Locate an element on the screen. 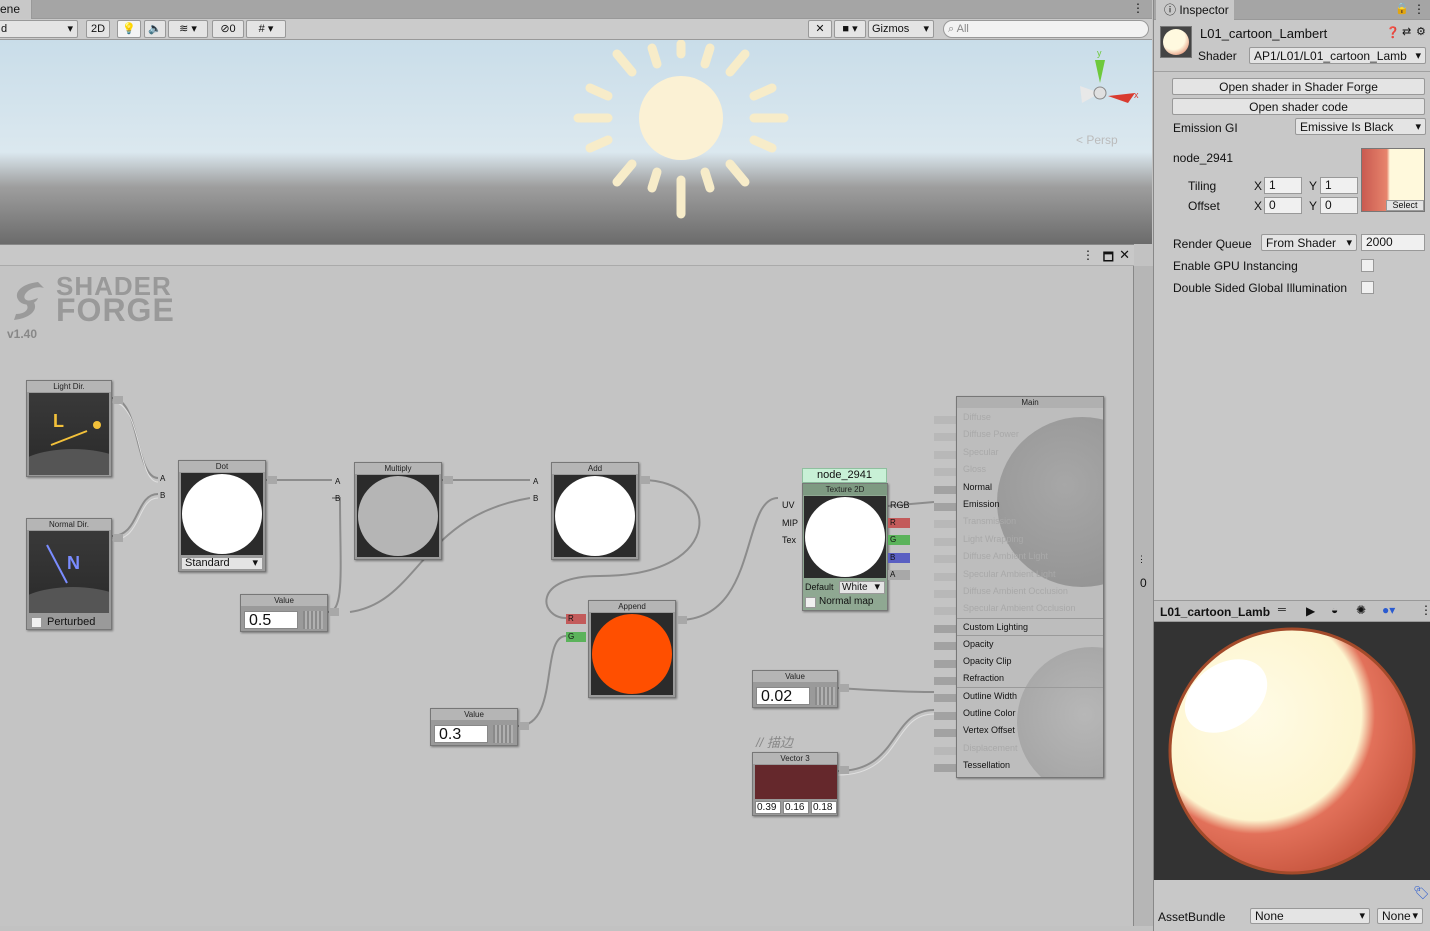 Image resolution: width=1430 pixels, height=931 pixels. preview-mesh-dropdown-icon: ●▾ is located at coordinates (1388, 610).